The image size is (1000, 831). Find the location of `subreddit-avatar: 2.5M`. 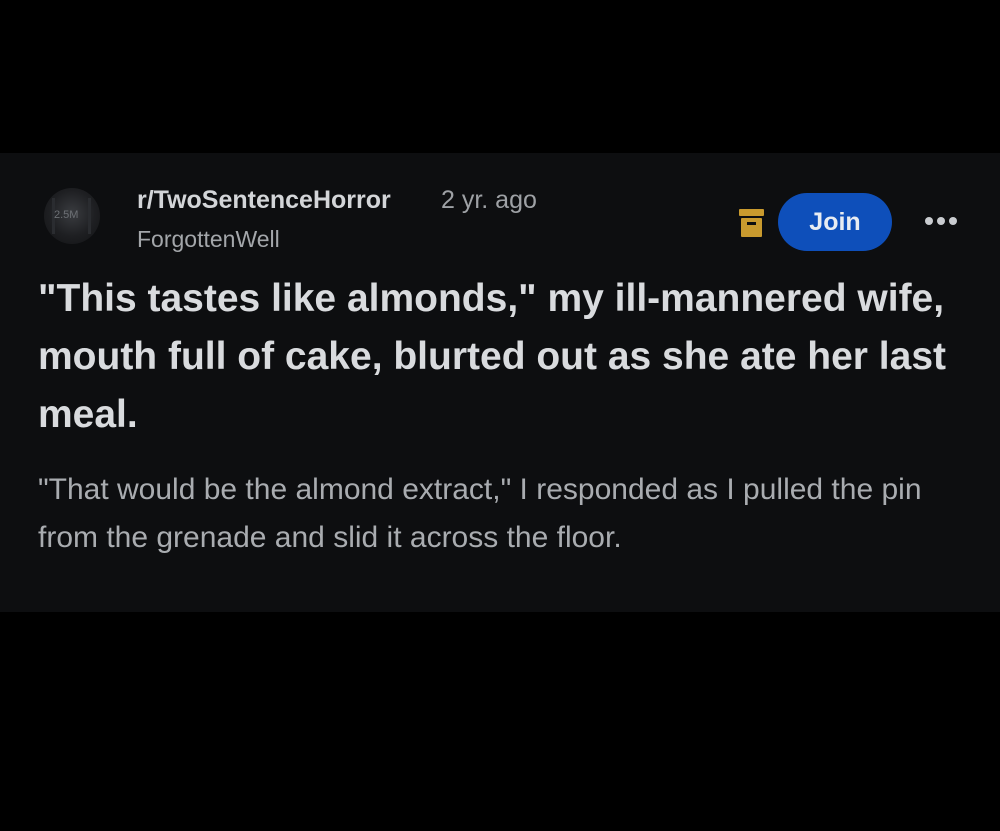

subreddit-avatar: 2.5M is located at coordinates (72, 216).